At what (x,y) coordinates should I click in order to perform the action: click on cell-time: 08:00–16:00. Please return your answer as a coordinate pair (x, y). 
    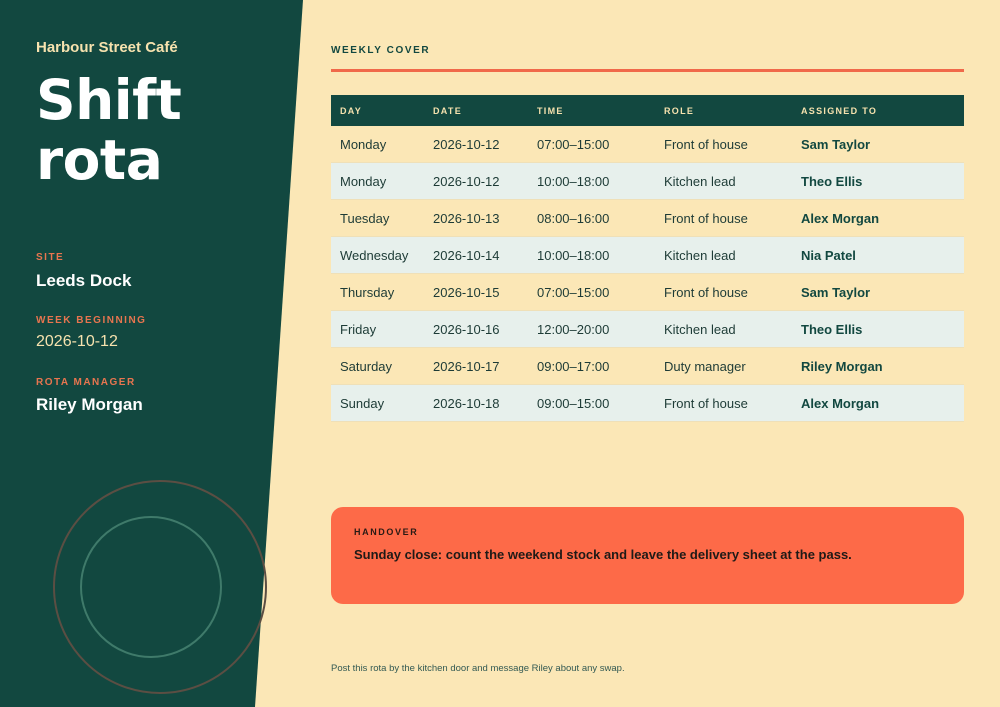
    Looking at the image, I should click on (591, 218).